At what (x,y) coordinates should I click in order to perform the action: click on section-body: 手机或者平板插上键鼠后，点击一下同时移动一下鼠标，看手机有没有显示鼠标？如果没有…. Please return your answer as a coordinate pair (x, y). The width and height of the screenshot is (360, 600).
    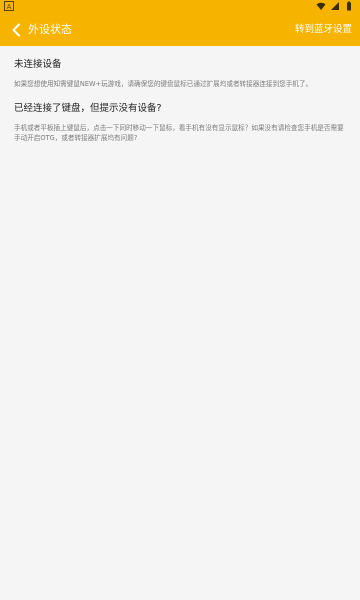
    Looking at the image, I should click on (179, 133).